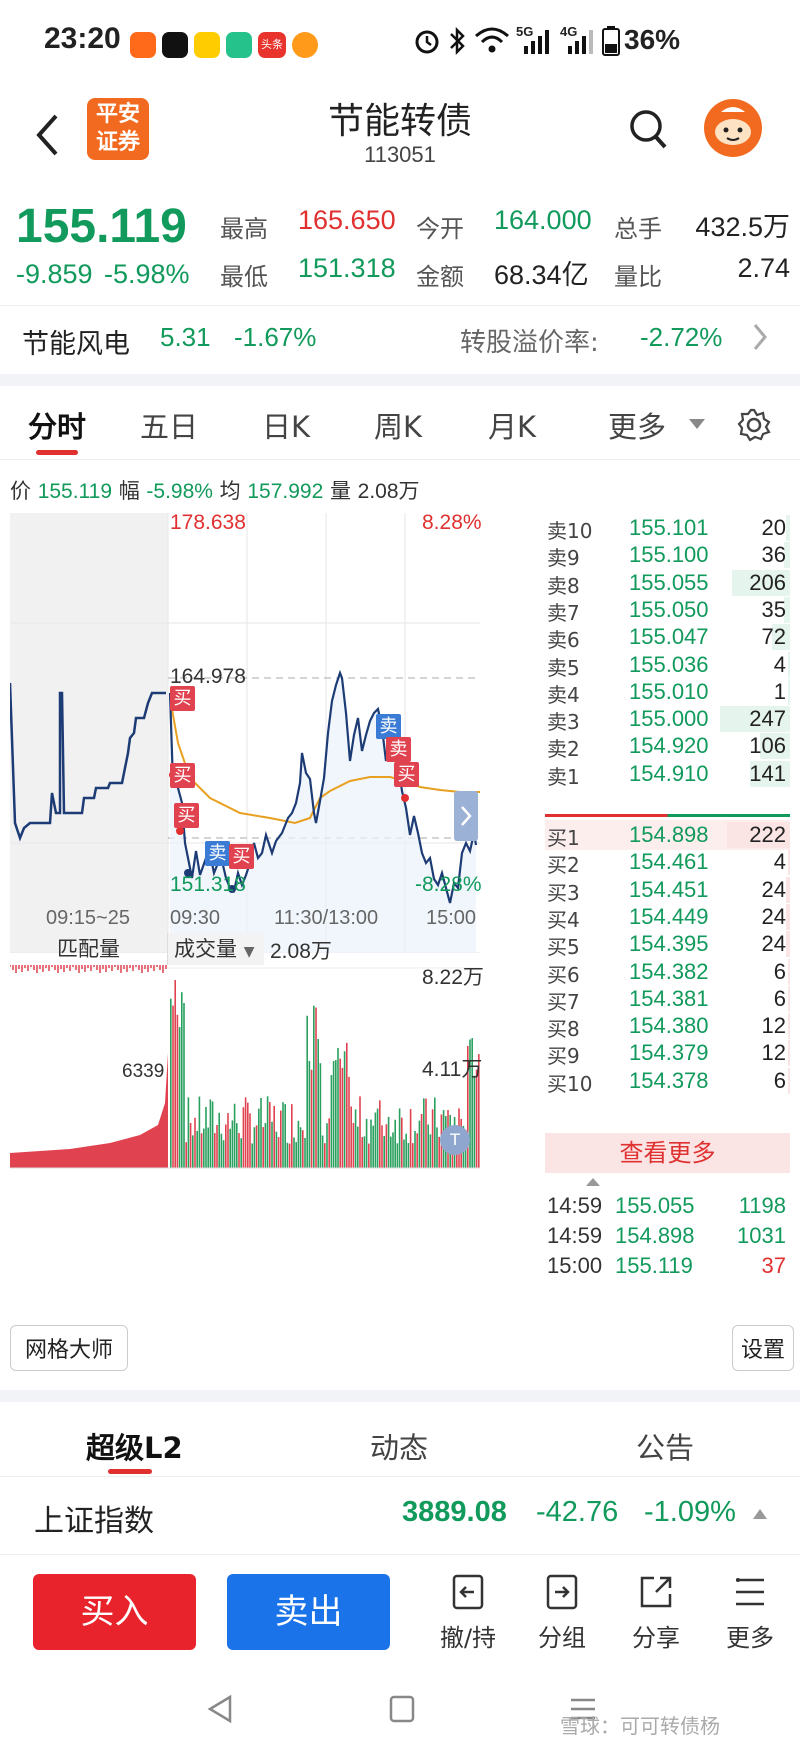 The height and width of the screenshot is (1760, 800). What do you see at coordinates (398, 425) in the screenshot?
I see `tab-weekly-k: 周K` at bounding box center [398, 425].